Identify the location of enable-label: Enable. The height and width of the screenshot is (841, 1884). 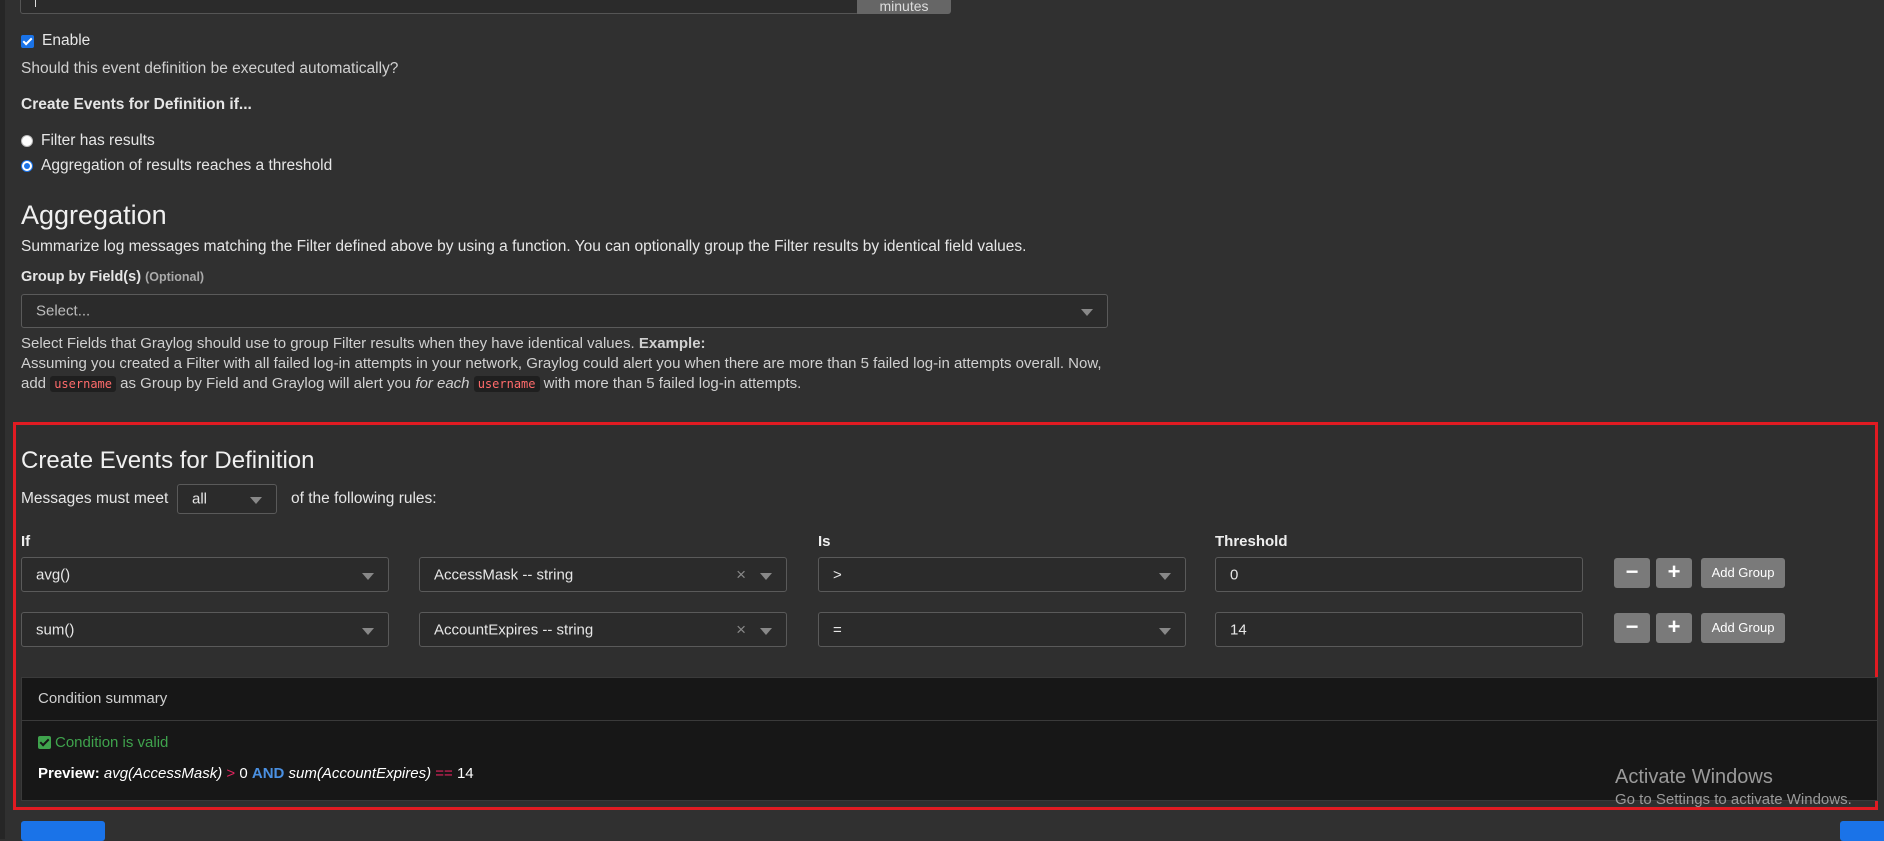
(66, 40).